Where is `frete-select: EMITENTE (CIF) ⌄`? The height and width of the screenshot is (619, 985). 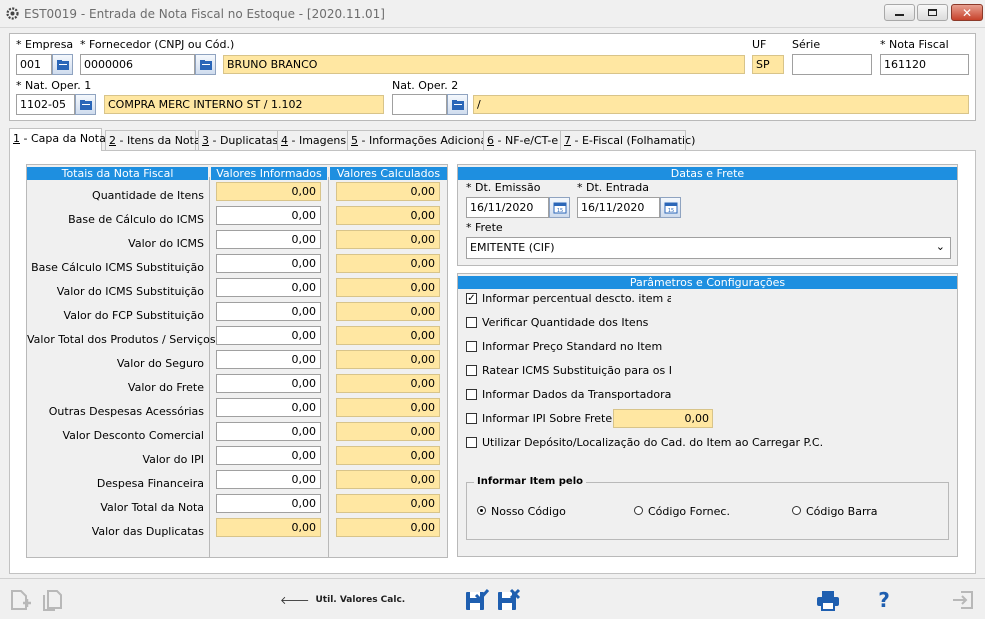 frete-select: EMITENTE (CIF) ⌄ is located at coordinates (708, 248).